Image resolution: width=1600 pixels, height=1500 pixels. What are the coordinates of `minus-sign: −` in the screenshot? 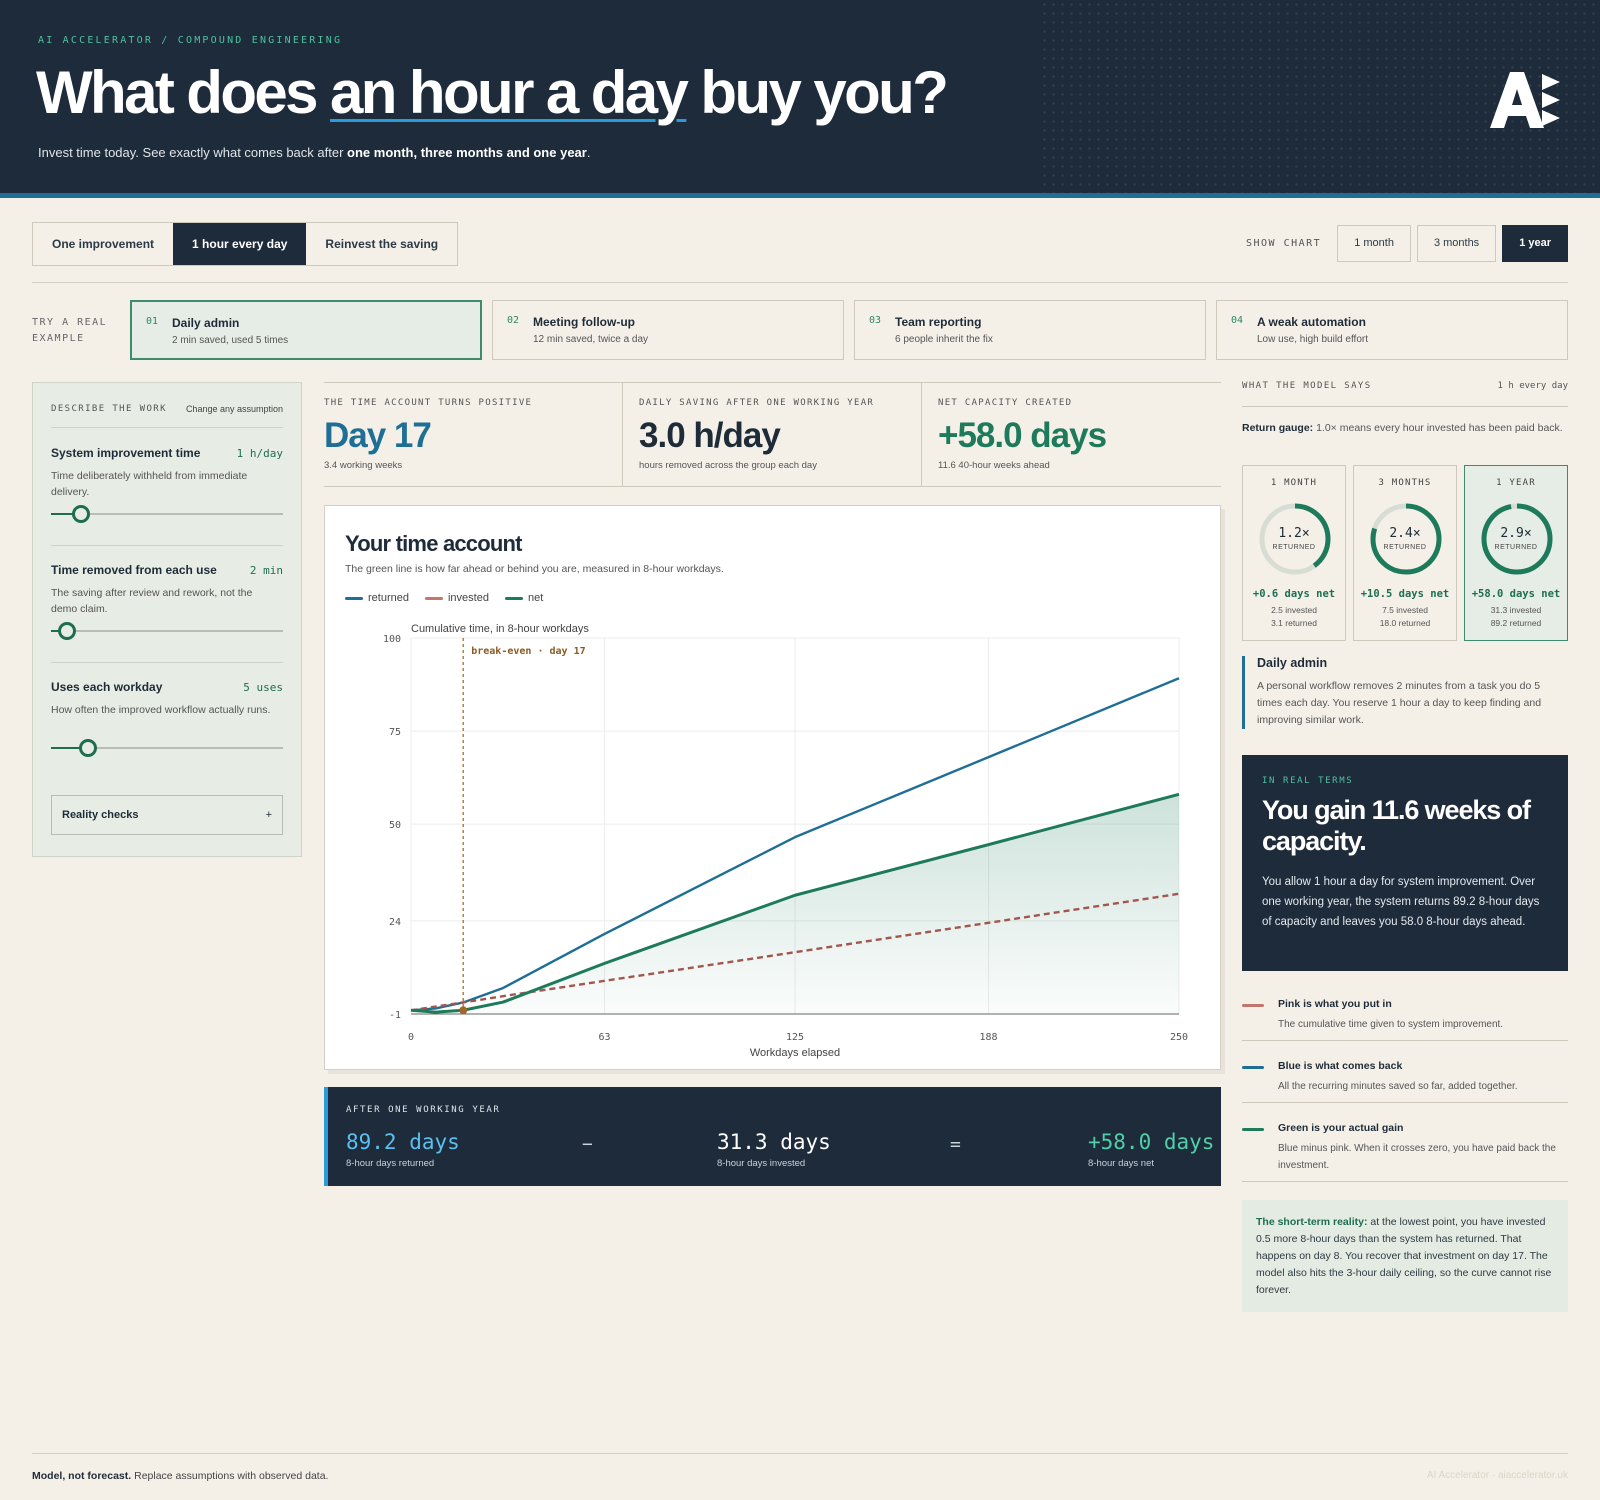 It's located at (587, 1144).